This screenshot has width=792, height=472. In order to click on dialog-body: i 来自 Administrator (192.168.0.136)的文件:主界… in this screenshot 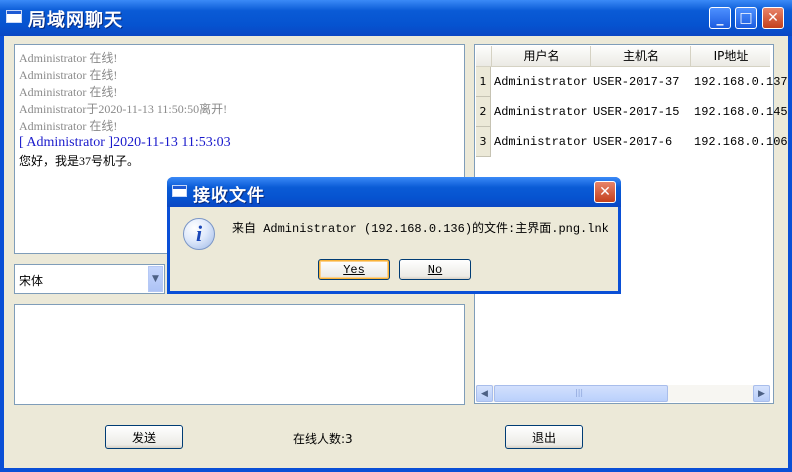, I will do `click(394, 249)`.